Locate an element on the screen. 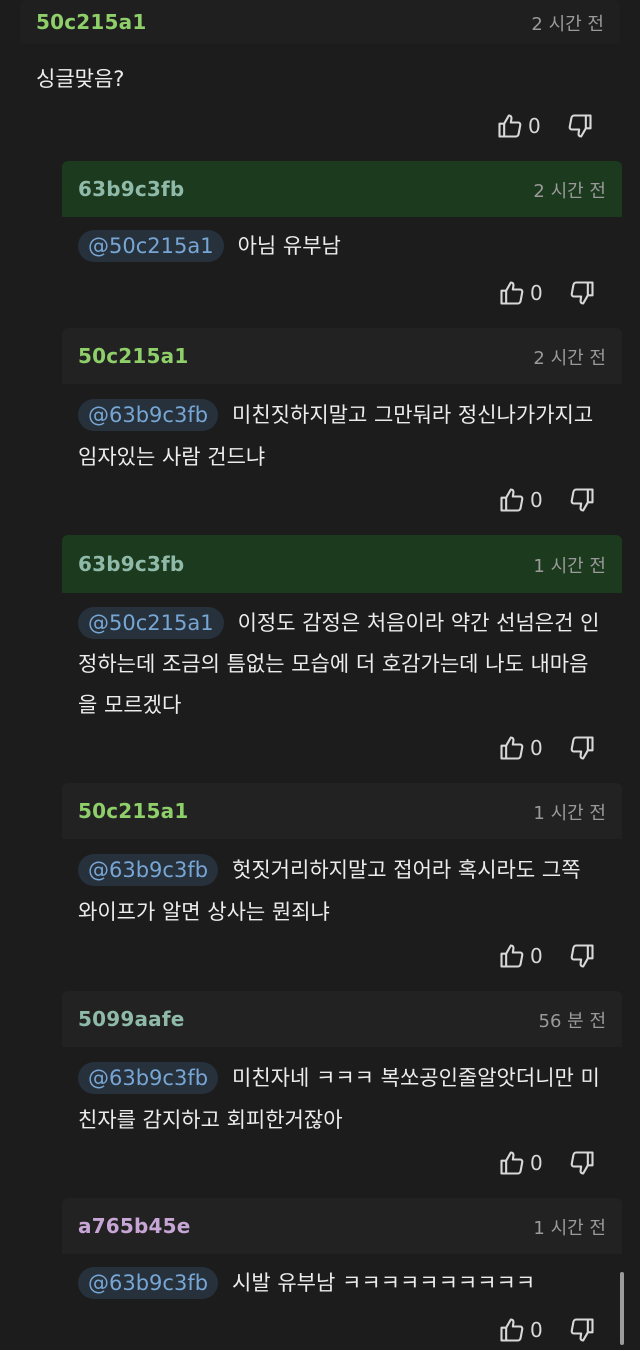  comment-author: 5099aafe is located at coordinates (131, 1019).